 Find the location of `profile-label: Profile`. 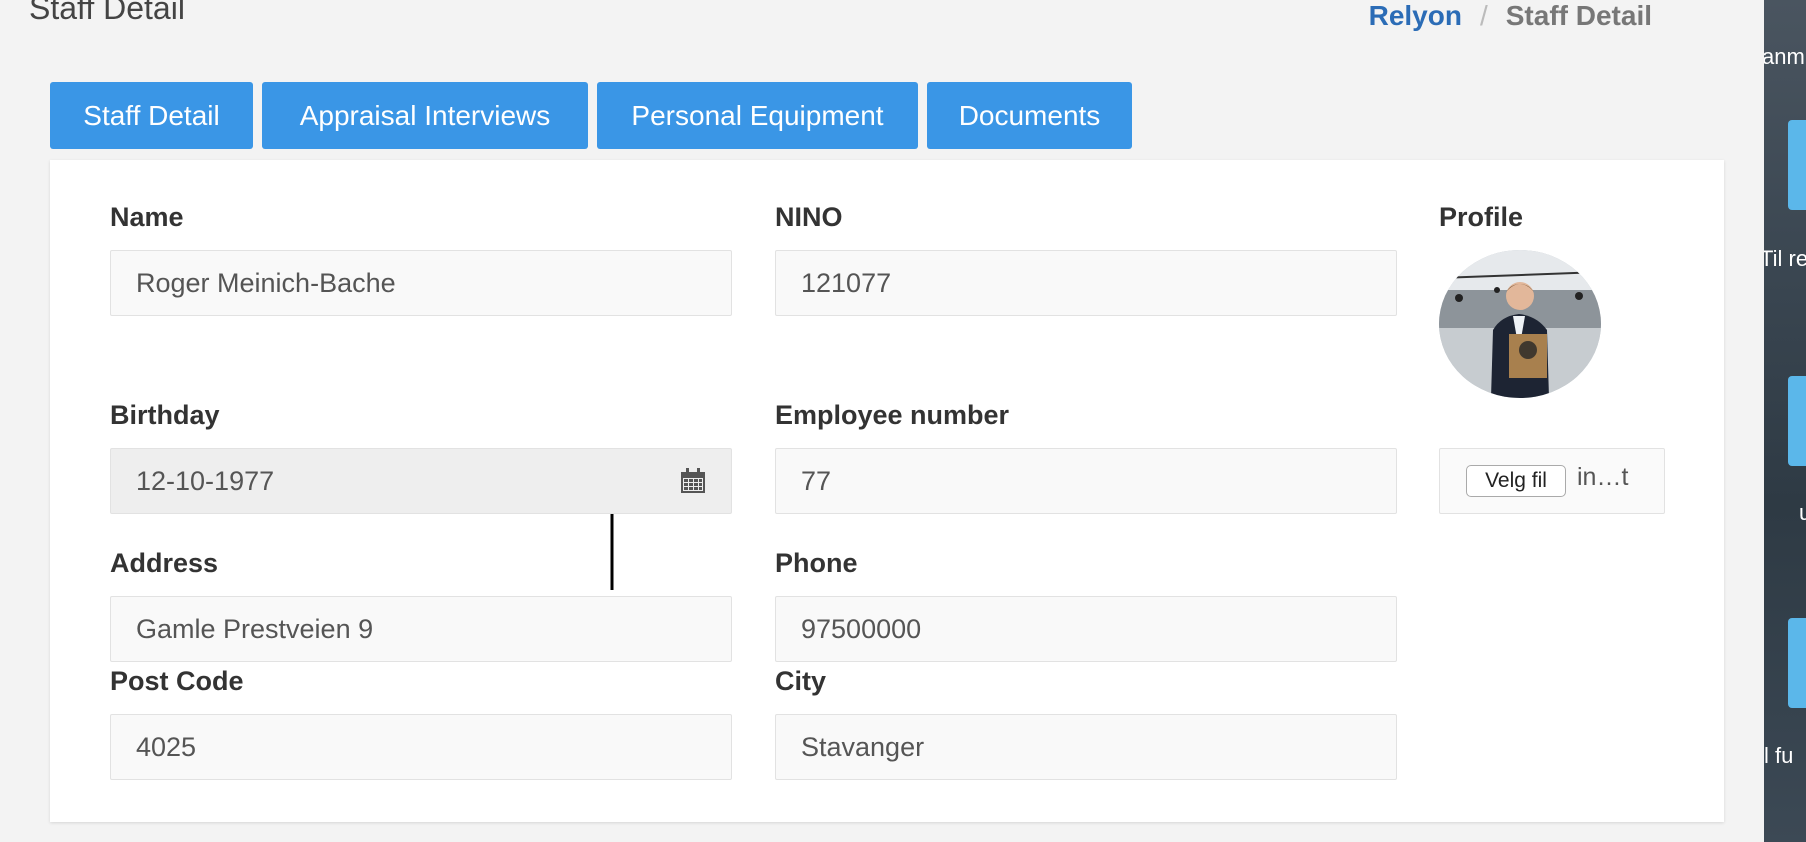

profile-label: Profile is located at coordinates (1481, 217).